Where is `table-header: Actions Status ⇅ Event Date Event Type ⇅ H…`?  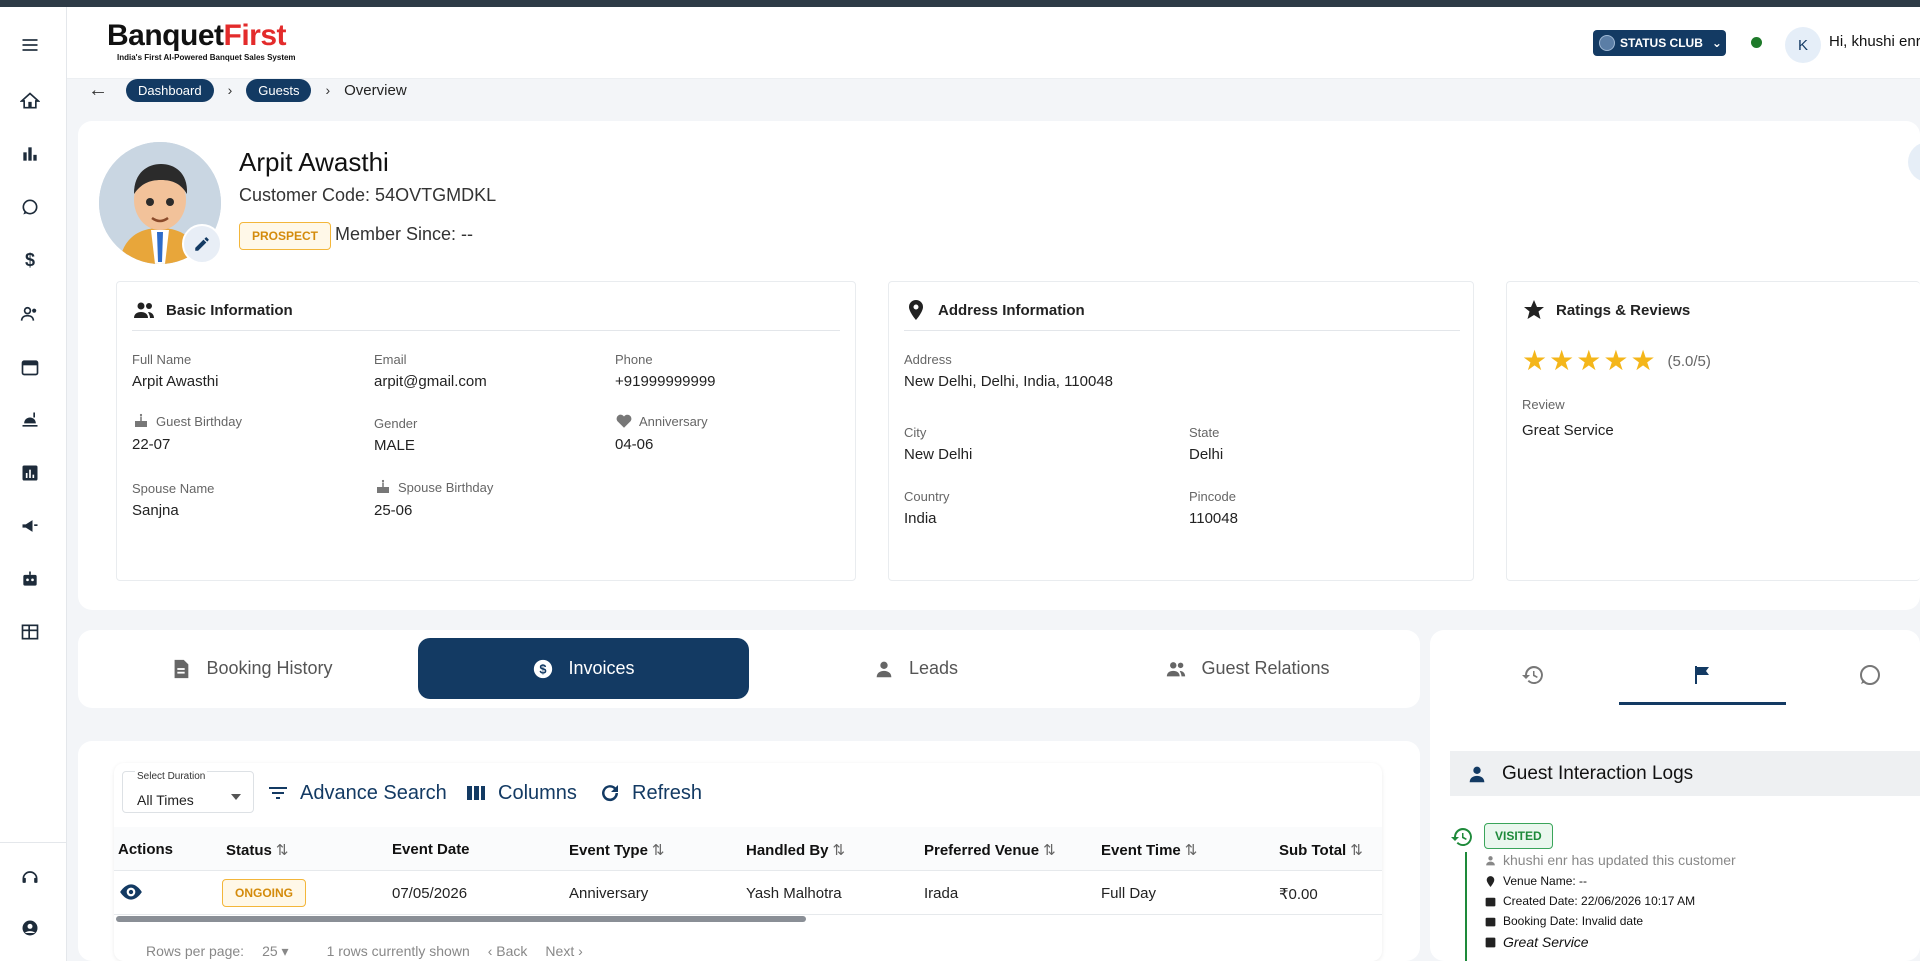
table-header: Actions Status ⇅ Event Date Event Type ⇅ H… is located at coordinates (748, 849).